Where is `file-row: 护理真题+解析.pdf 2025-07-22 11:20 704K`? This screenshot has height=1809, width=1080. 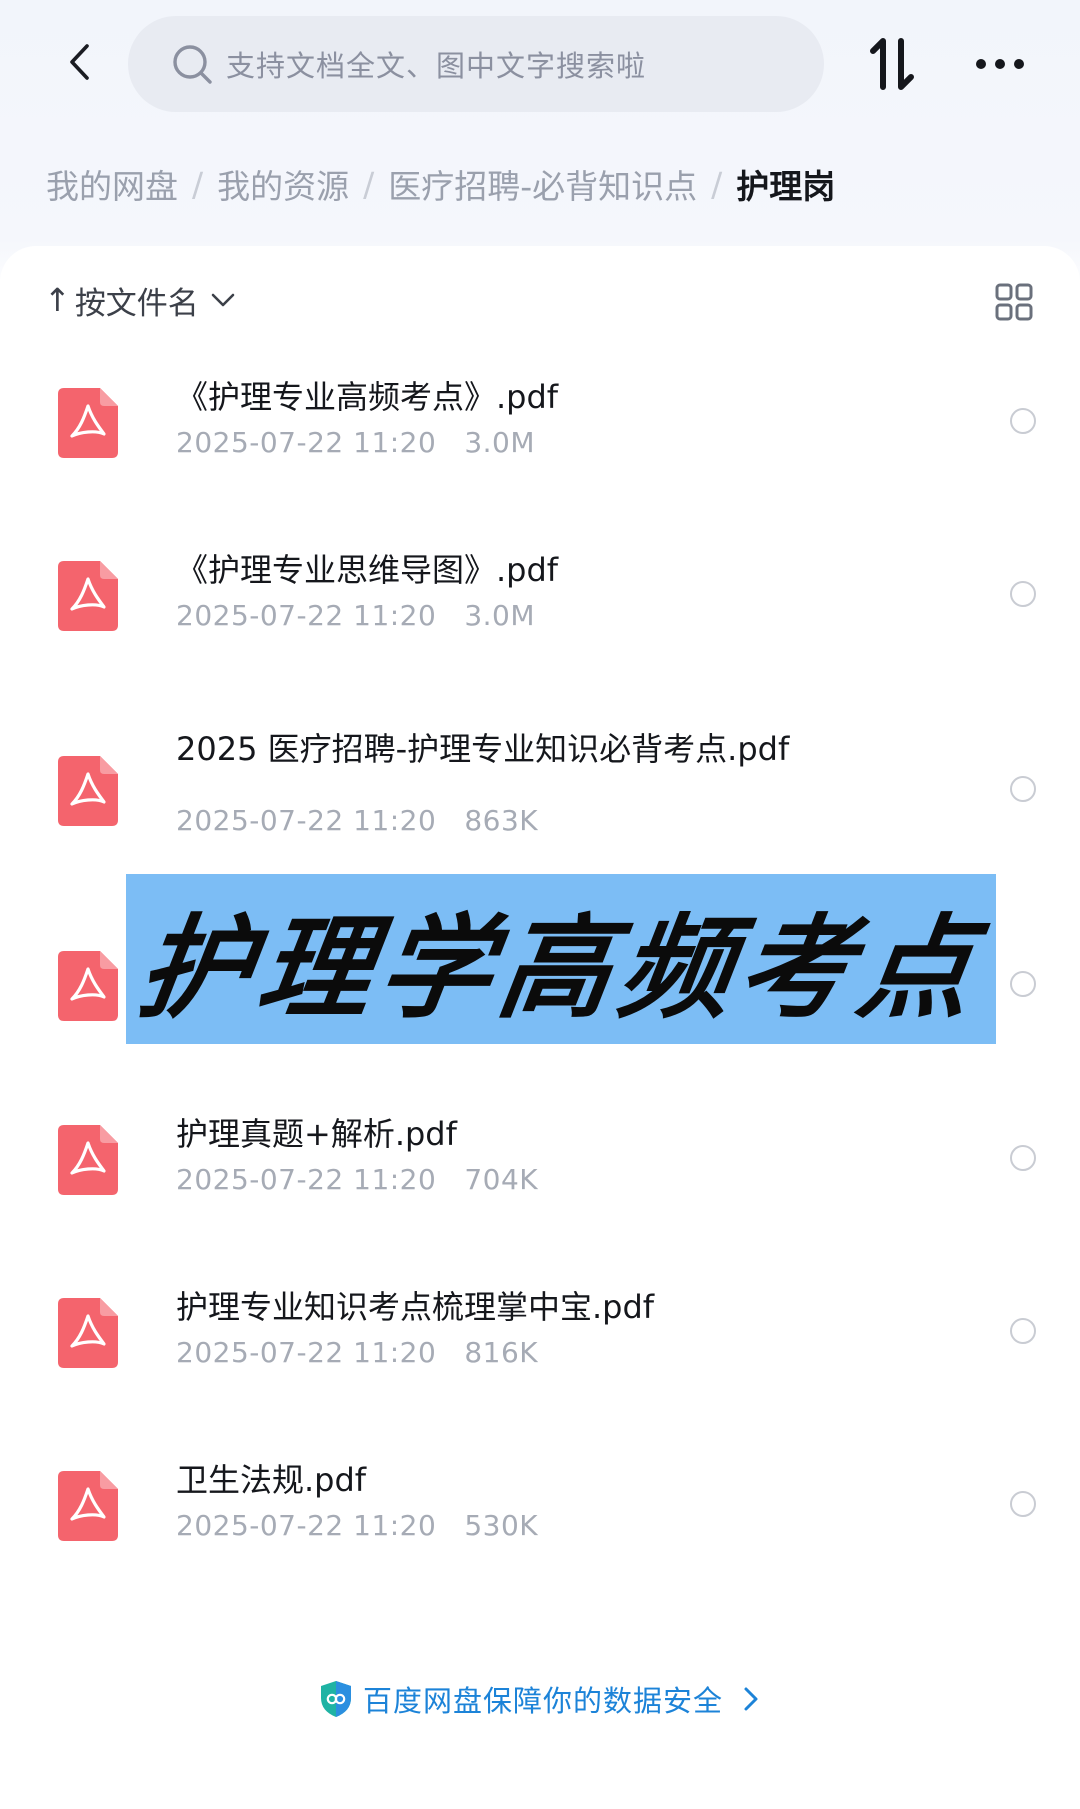
file-row: 护理真题+解析.pdf 2025-07-22 11:20 704K is located at coordinates (540, 1162).